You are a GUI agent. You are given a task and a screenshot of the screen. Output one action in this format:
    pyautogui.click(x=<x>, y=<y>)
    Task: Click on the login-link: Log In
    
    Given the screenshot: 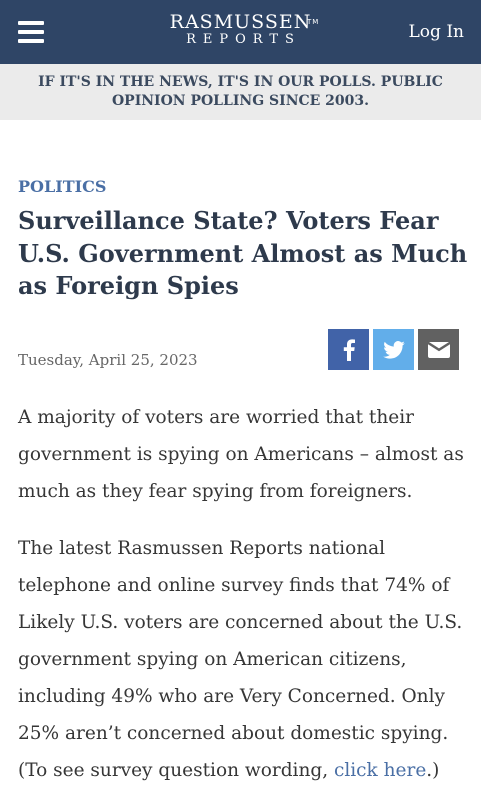 What is the action you would take?
    pyautogui.click(x=436, y=32)
    